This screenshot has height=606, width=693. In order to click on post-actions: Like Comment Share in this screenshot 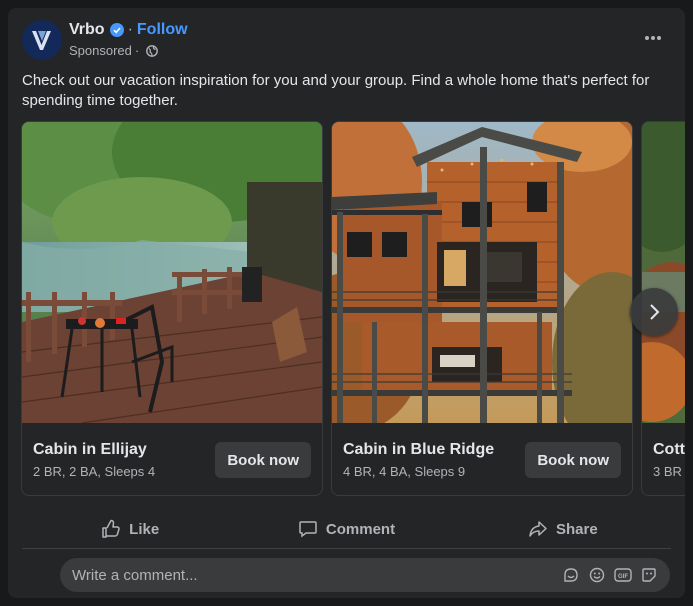, I will do `click(346, 529)`.